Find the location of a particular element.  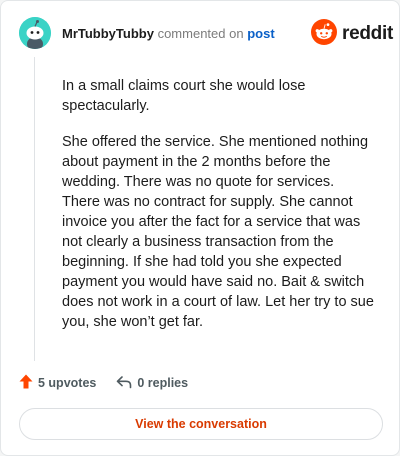

header-action-text: commented on is located at coordinates (200, 33).